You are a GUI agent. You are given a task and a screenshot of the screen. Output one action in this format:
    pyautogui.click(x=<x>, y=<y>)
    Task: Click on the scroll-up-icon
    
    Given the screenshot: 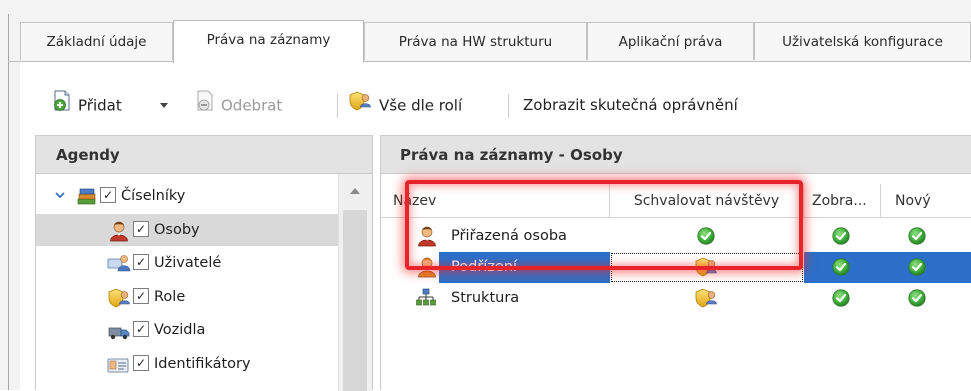 What is the action you would take?
    pyautogui.click(x=355, y=191)
    